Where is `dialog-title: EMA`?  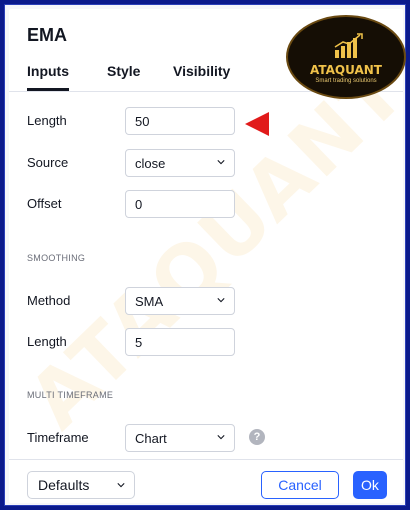 dialog-title: EMA is located at coordinates (47, 35).